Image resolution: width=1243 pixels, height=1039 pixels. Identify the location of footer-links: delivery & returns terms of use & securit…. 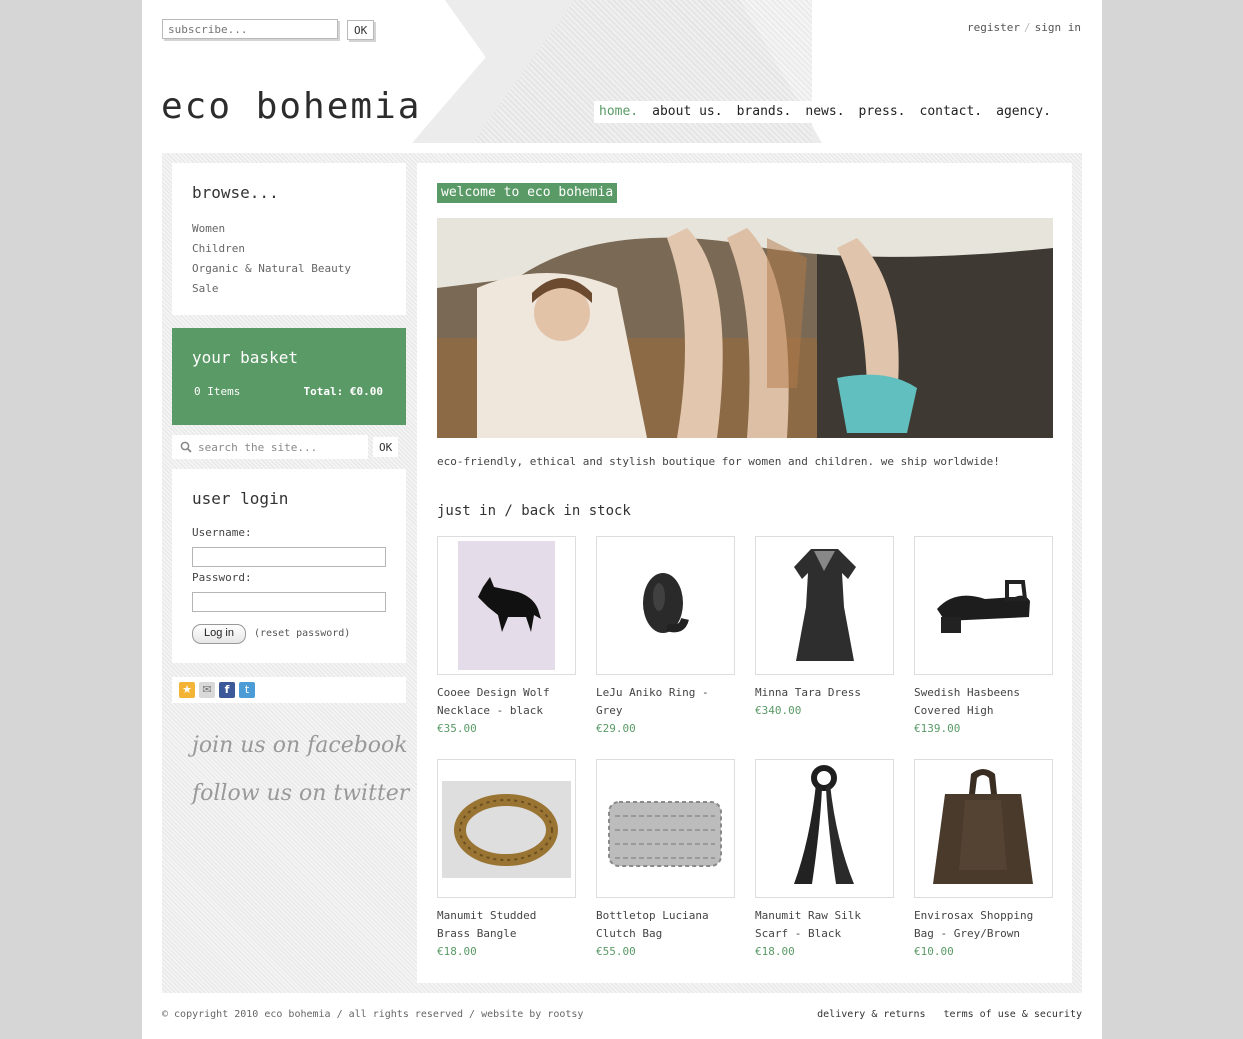
(940, 1014).